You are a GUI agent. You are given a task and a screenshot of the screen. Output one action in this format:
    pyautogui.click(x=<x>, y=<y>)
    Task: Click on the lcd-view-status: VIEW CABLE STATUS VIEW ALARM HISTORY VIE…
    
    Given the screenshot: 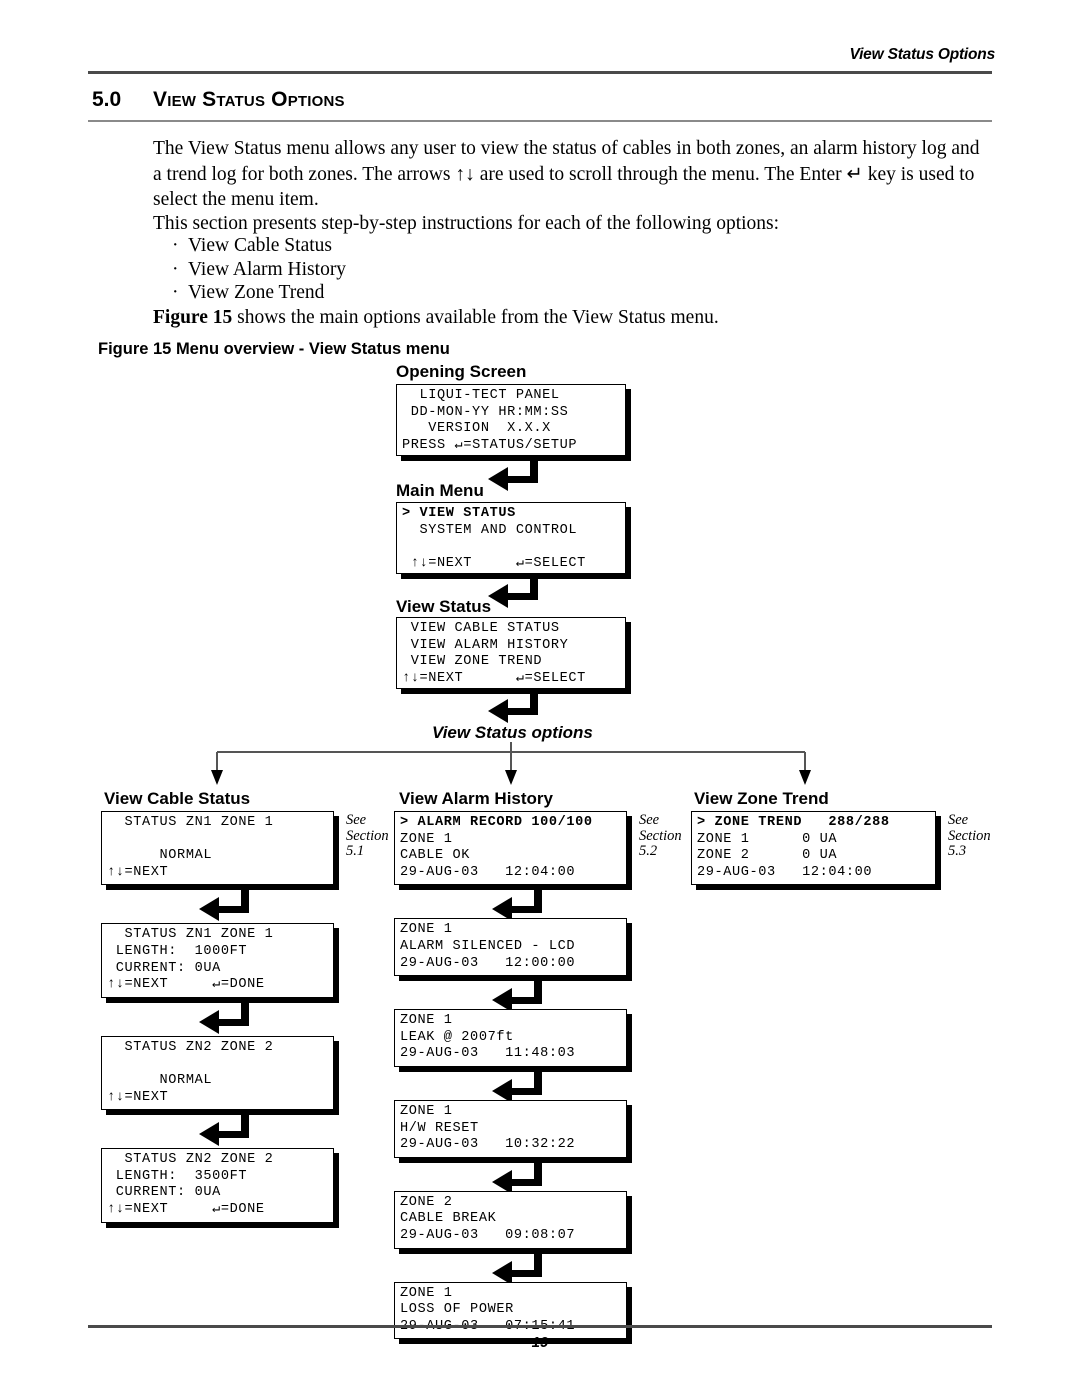 What is the action you would take?
    pyautogui.click(x=511, y=653)
    